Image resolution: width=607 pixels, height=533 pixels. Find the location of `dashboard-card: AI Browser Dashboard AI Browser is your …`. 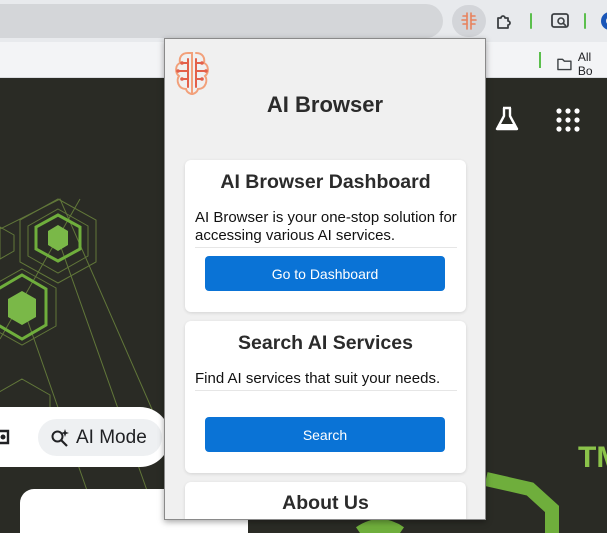

dashboard-card: AI Browser Dashboard AI Browser is your … is located at coordinates (325, 236).